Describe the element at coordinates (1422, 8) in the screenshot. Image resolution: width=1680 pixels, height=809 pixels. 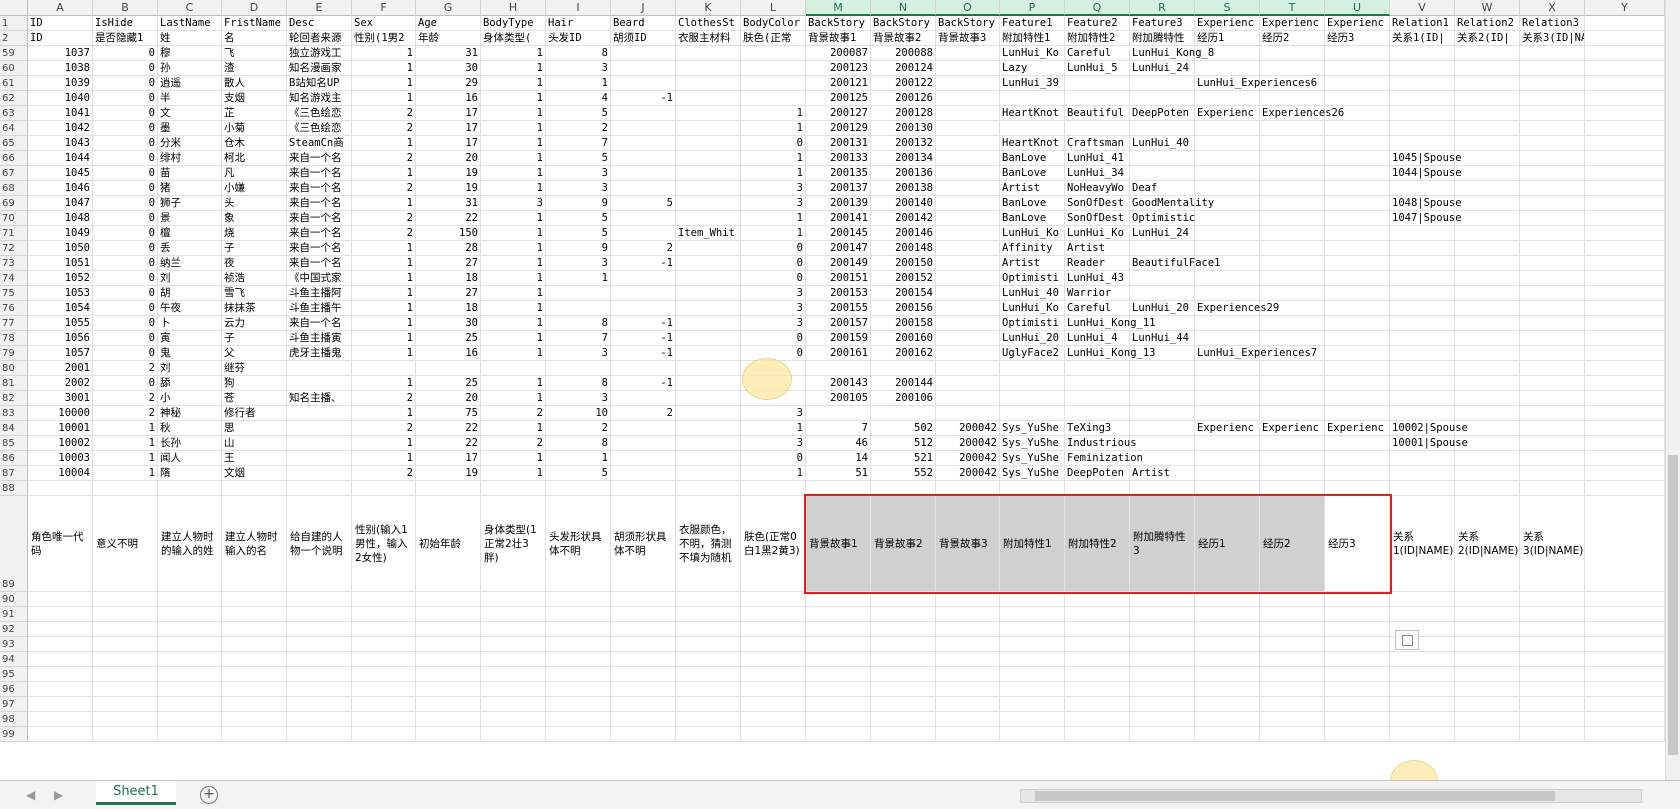
I see `column-header-v: V` at that location.